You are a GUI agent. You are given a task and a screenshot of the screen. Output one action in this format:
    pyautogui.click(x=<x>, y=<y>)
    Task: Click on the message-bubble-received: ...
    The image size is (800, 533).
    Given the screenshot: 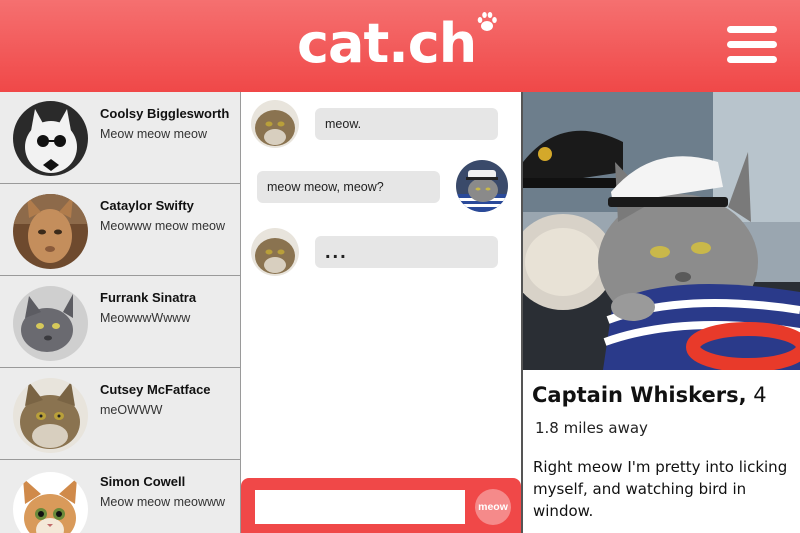 What is the action you would take?
    pyautogui.click(x=406, y=252)
    